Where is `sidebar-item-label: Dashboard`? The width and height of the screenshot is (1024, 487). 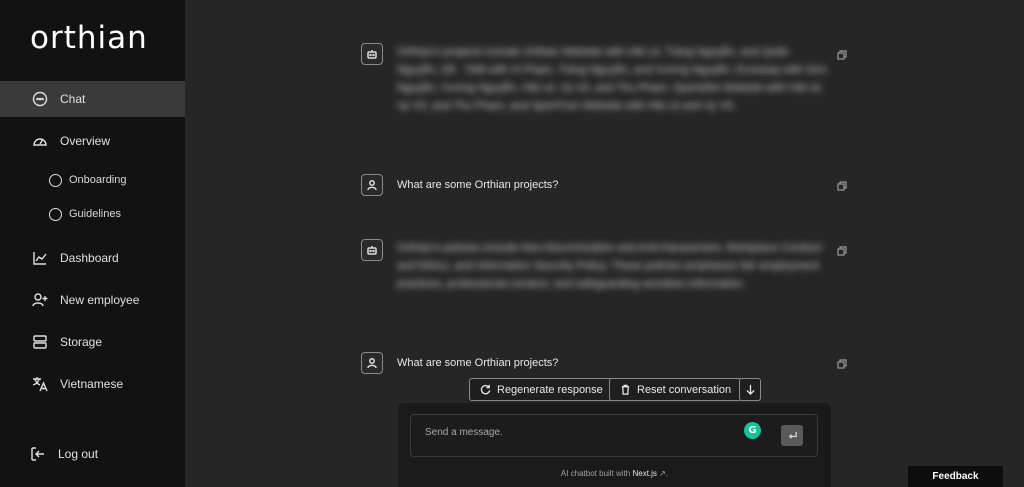 sidebar-item-label: Dashboard is located at coordinates (89, 258).